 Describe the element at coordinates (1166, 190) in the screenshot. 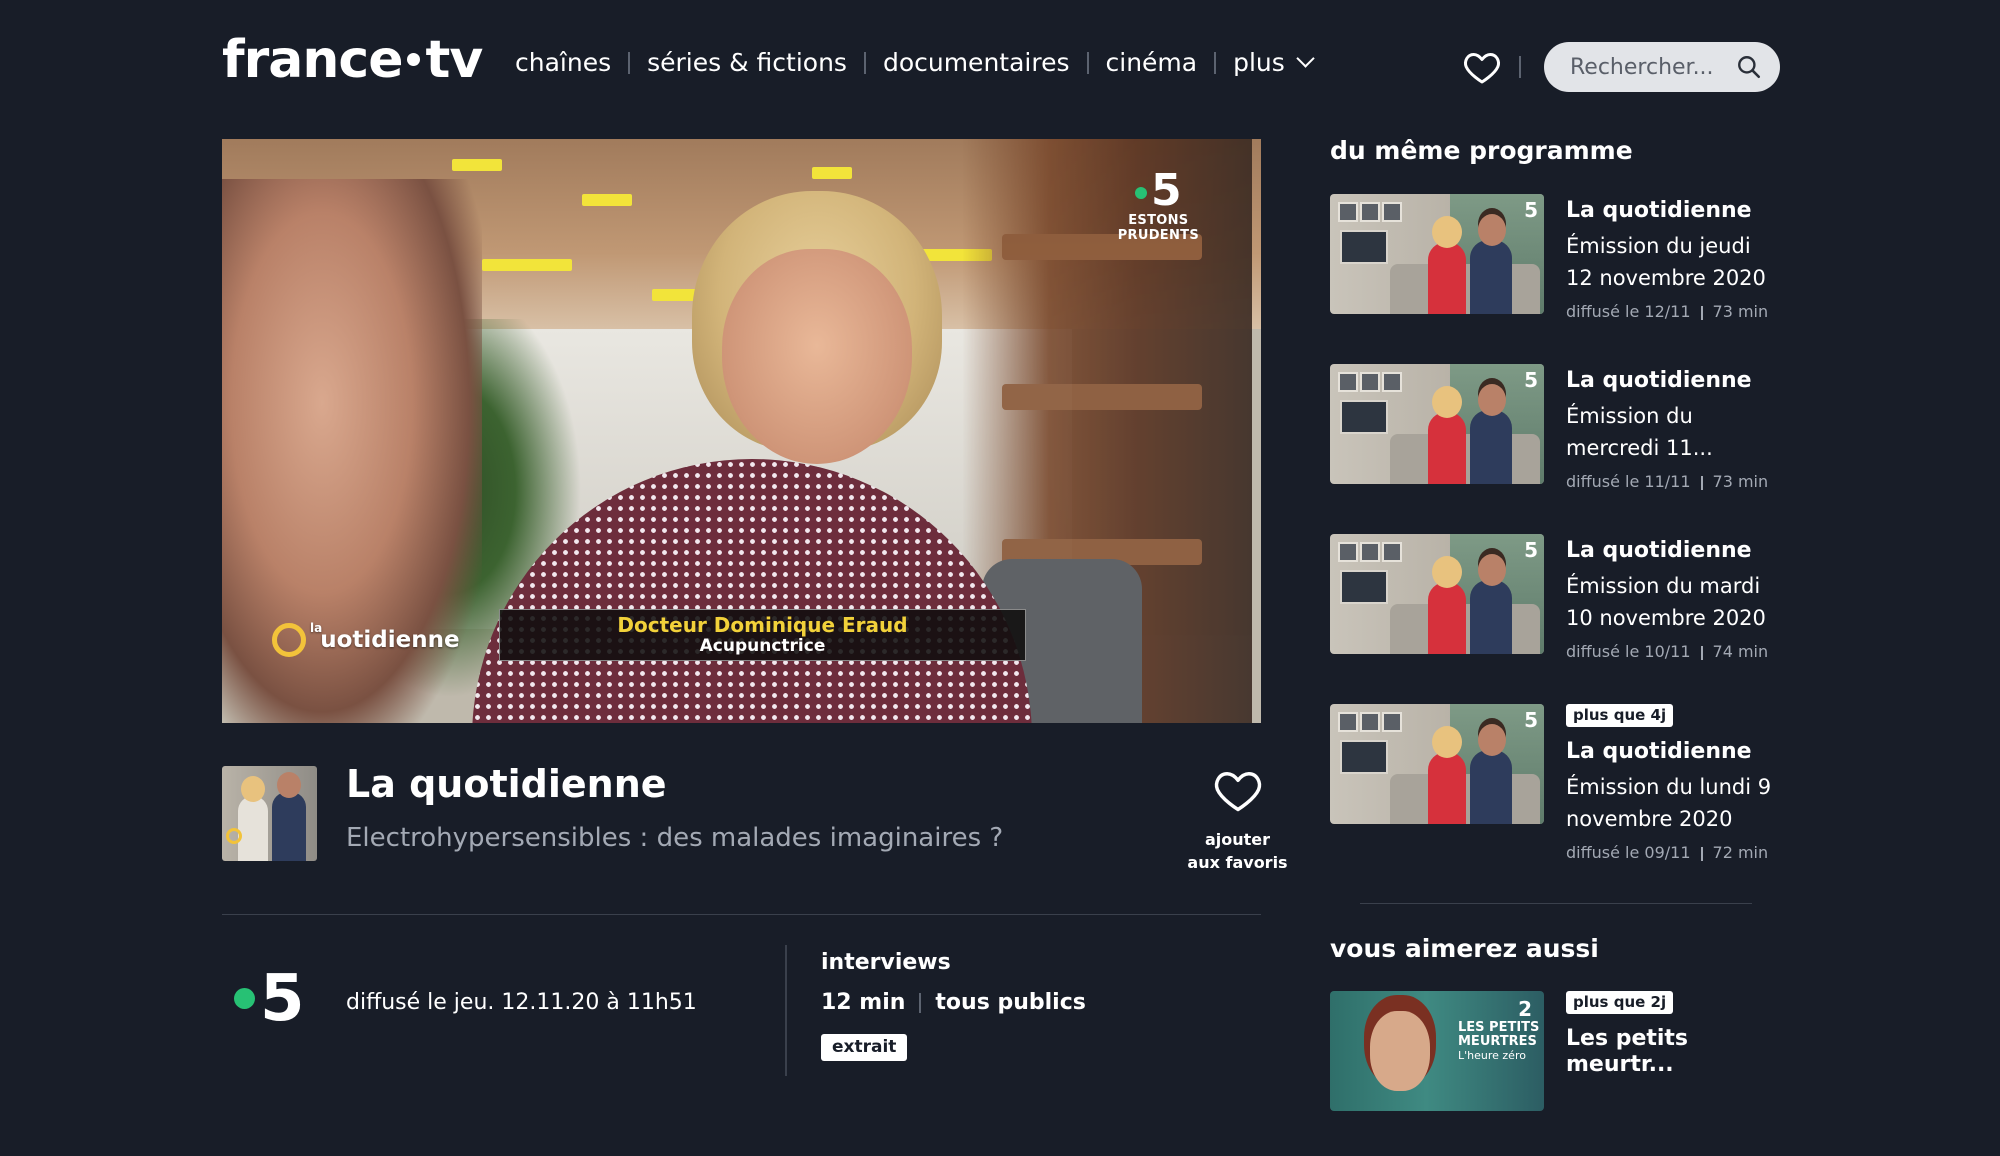

I see `channel-watermark-number: 5` at that location.